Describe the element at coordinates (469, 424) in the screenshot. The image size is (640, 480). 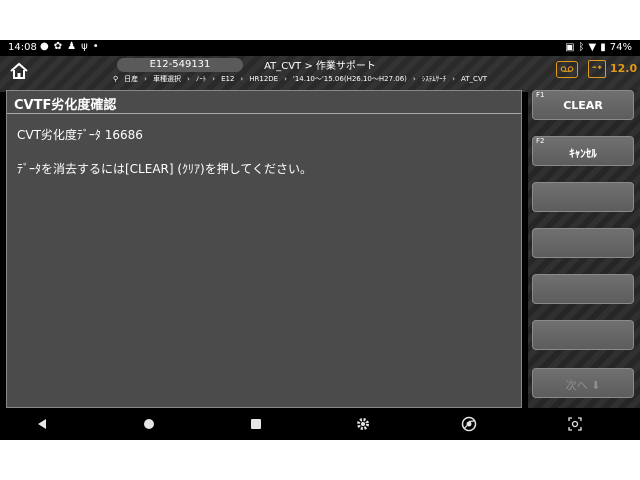
I see `chrome-icon` at that location.